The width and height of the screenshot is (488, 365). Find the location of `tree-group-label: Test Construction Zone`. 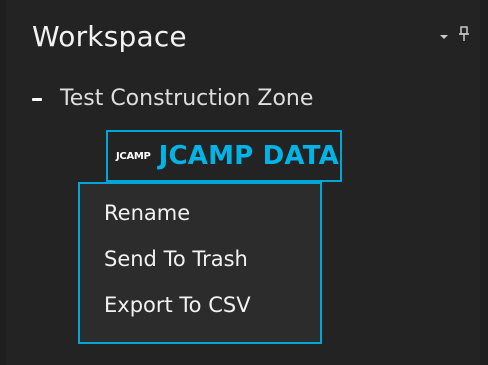

tree-group-label: Test Construction Zone is located at coordinates (187, 98).